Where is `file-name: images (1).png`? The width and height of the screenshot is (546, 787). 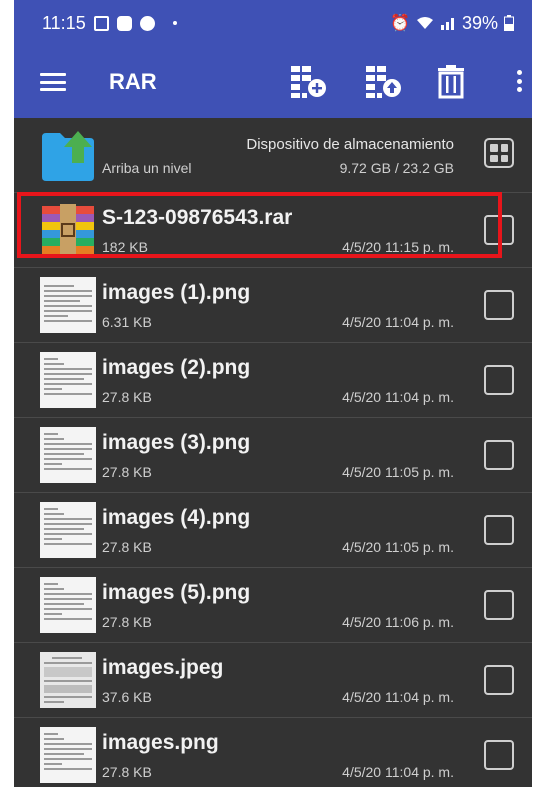 file-name: images (1).png is located at coordinates (176, 292).